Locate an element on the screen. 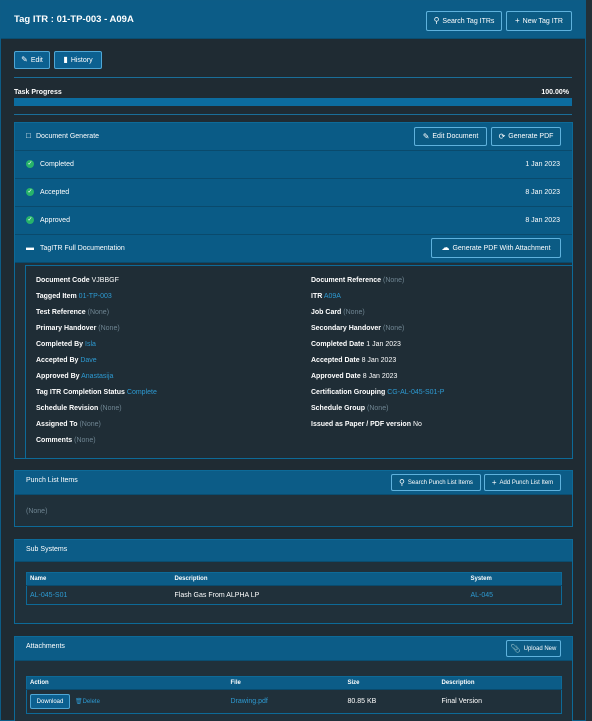  history-label: History is located at coordinates (81, 60).